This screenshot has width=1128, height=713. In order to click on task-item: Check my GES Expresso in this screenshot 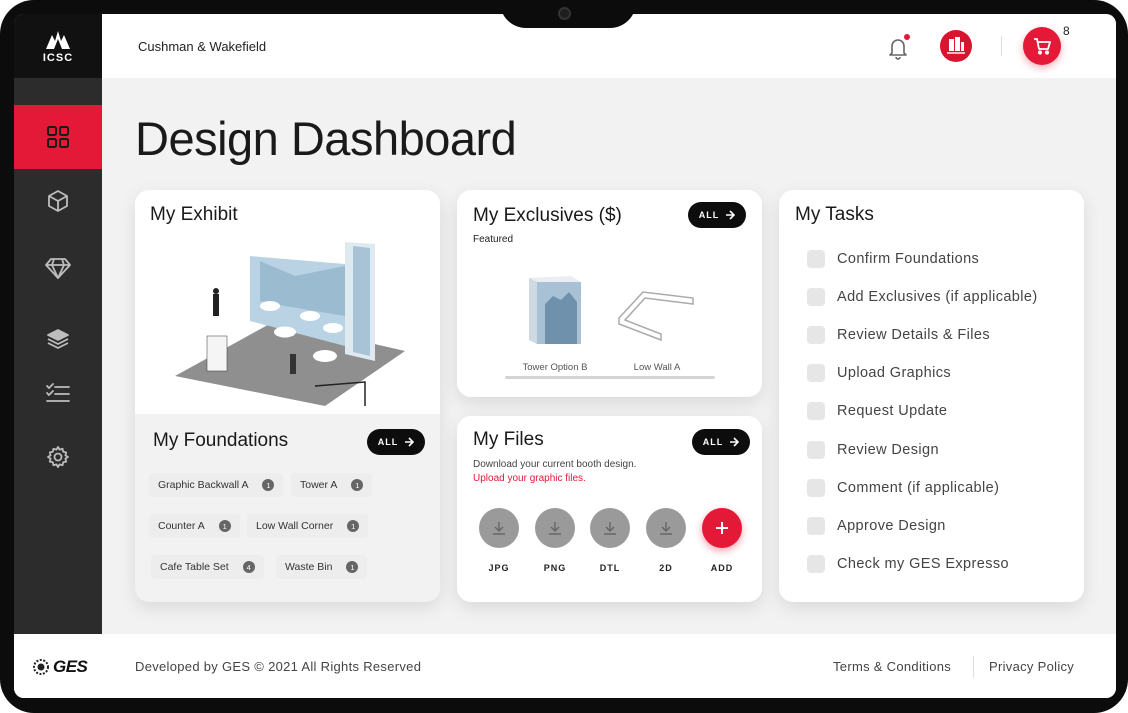, I will do `click(908, 564)`.